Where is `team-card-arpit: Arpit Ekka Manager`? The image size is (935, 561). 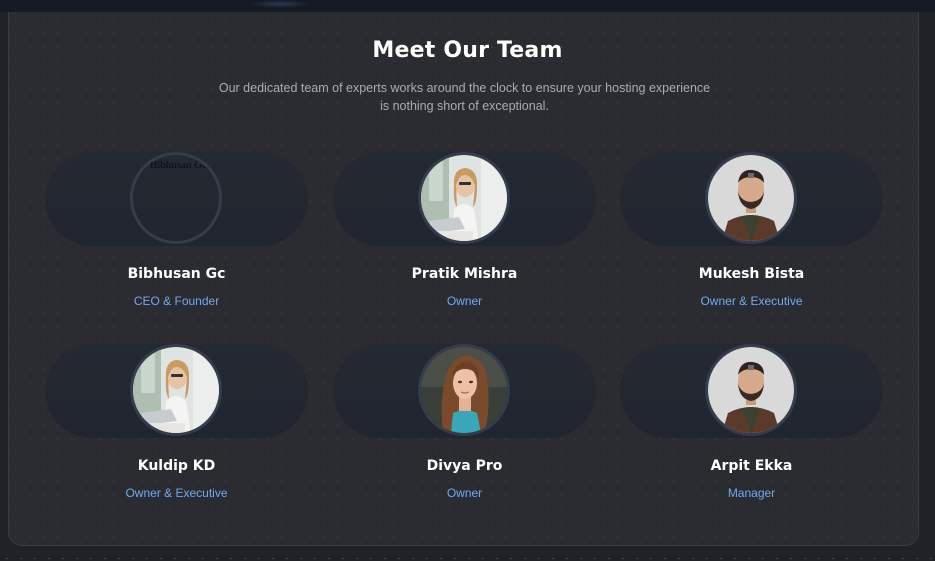 team-card-arpit: Arpit Ekka Manager is located at coordinates (751, 429).